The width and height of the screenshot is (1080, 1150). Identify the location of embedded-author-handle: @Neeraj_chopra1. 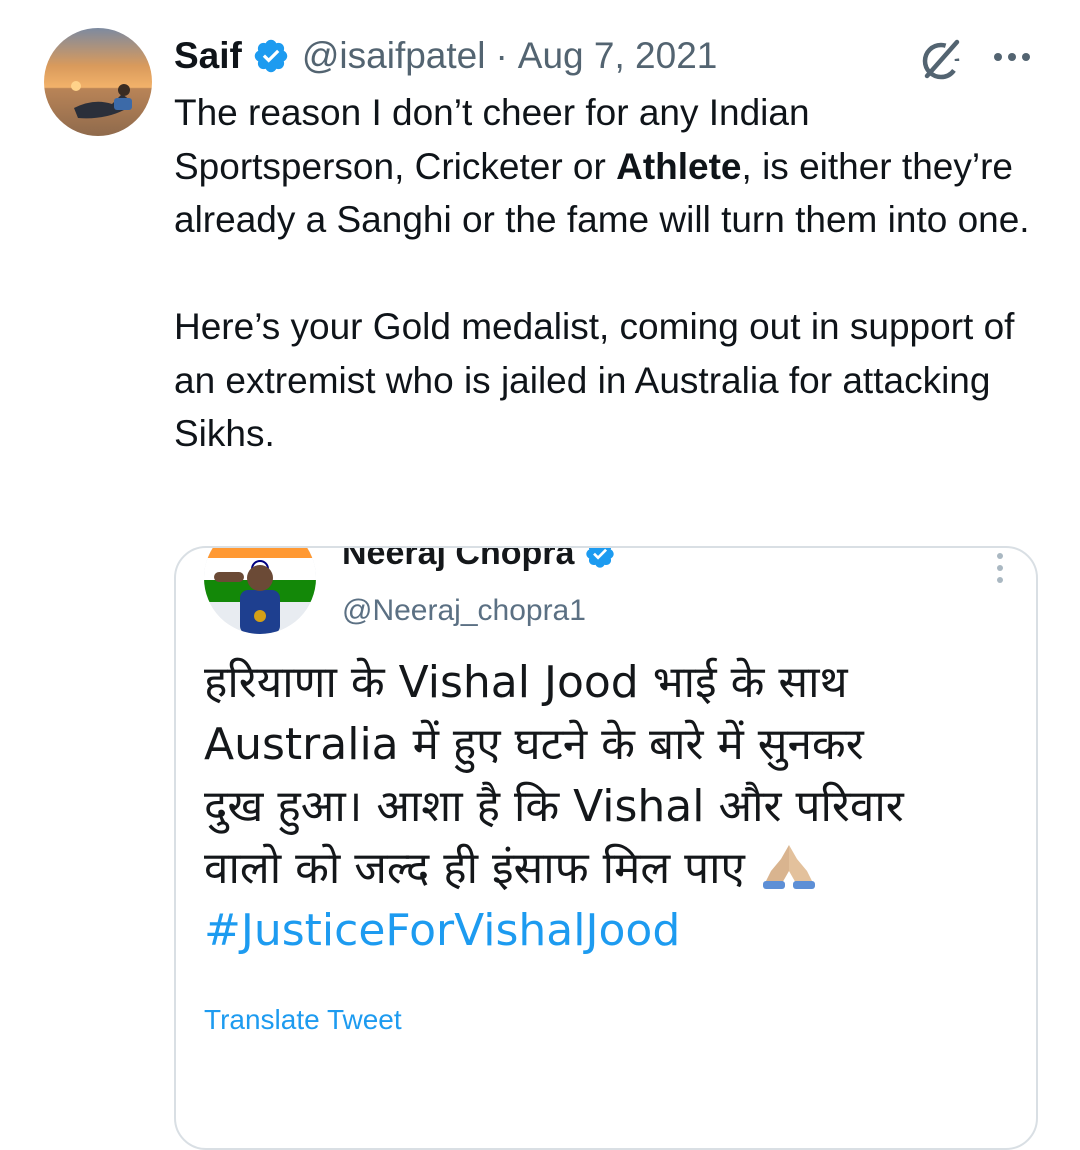
(464, 610).